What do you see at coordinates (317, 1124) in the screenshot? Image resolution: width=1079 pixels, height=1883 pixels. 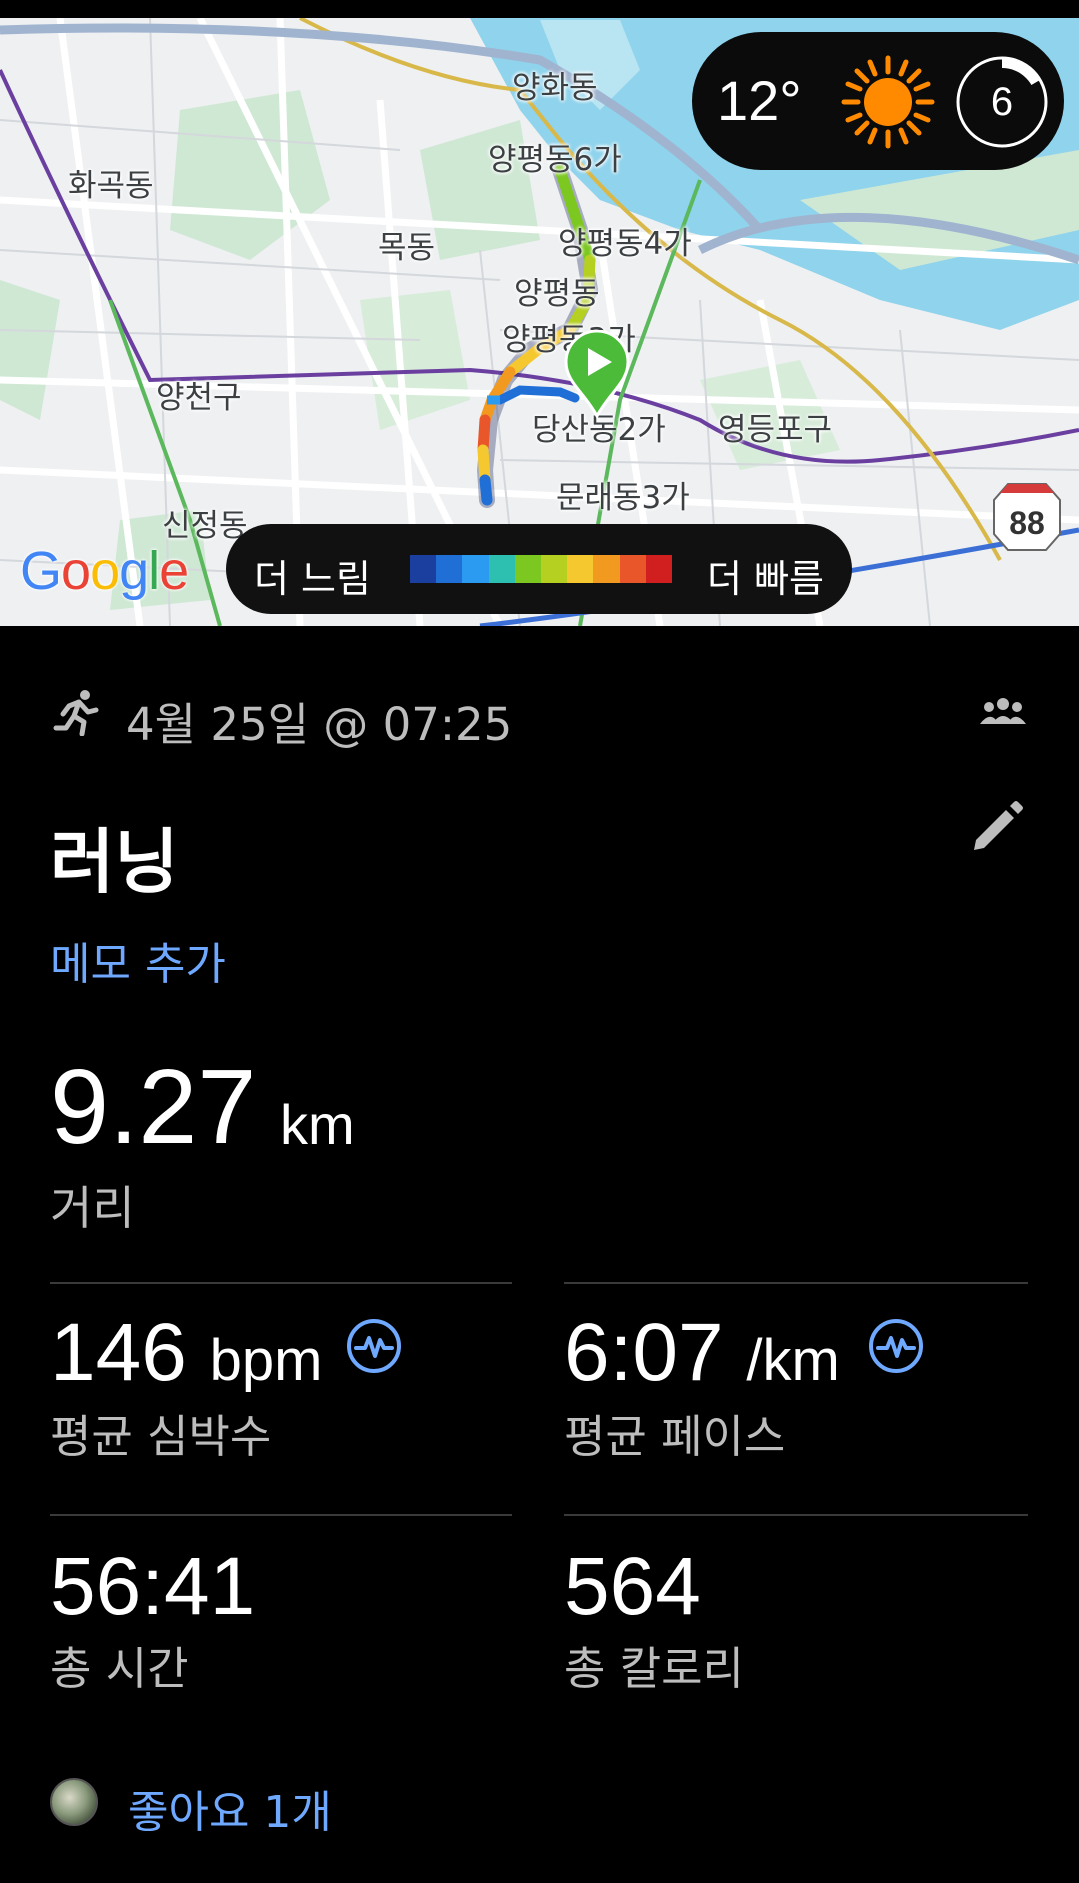 I see `distance-unit: km` at bounding box center [317, 1124].